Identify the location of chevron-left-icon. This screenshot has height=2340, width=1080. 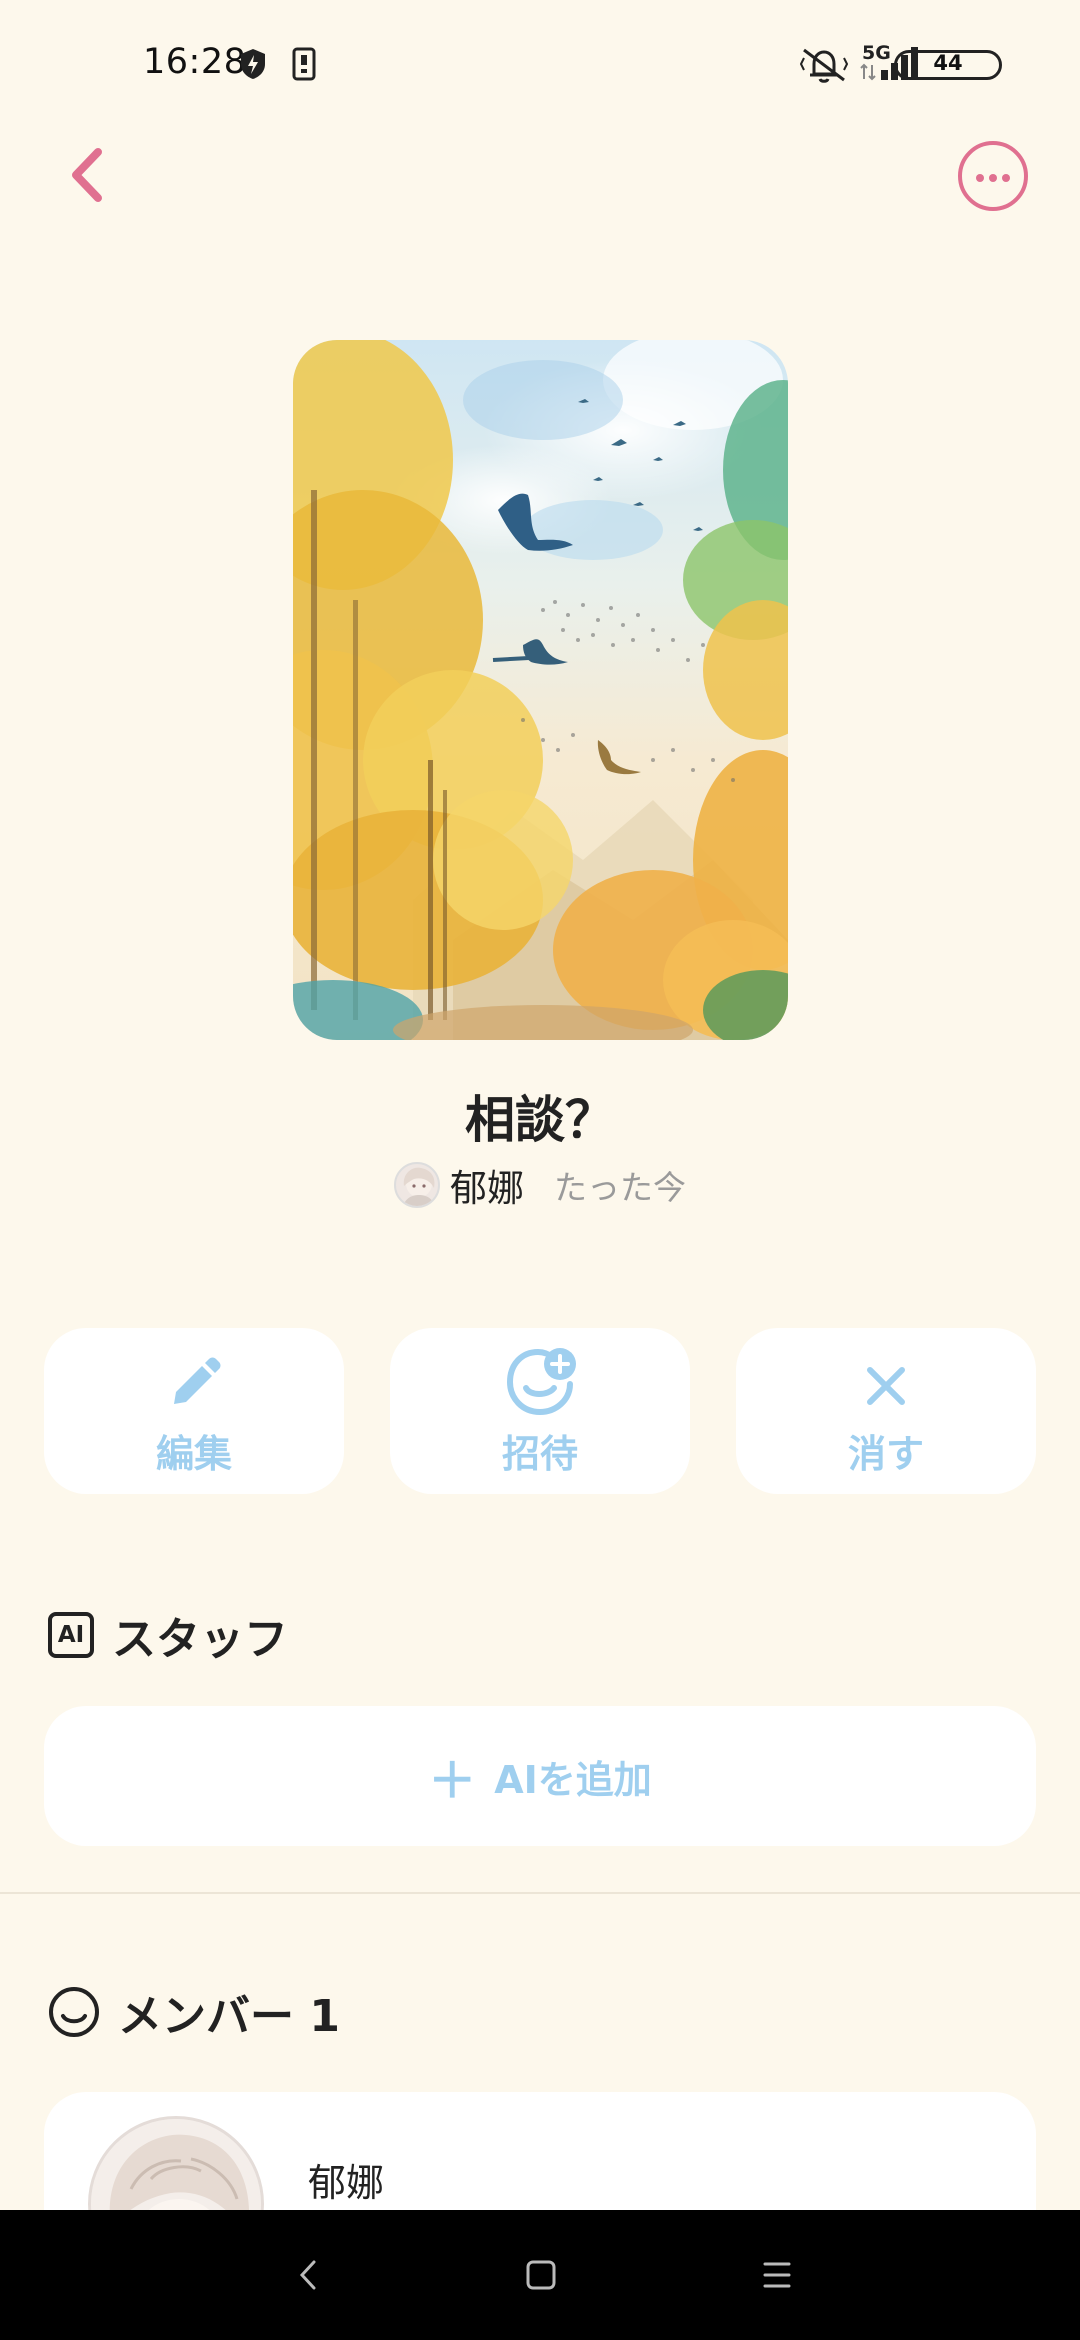
(87, 175).